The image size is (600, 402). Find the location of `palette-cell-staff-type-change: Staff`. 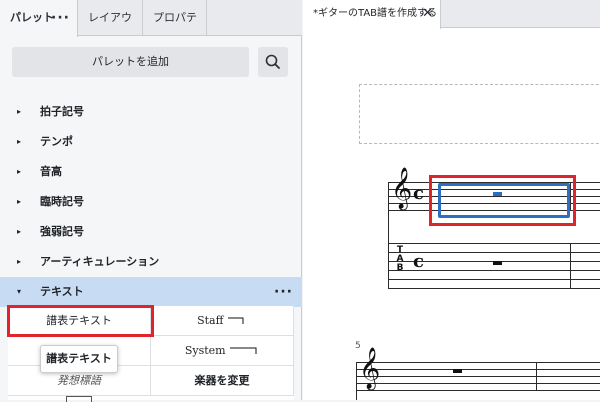

palette-cell-staff-type-change: Staff is located at coordinates (222, 321).